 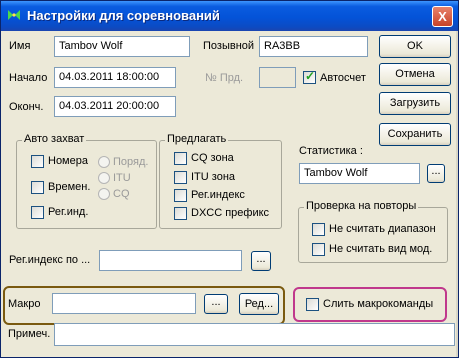 I want to click on dup-check-title: Проверка на повторы, so click(x=361, y=206).